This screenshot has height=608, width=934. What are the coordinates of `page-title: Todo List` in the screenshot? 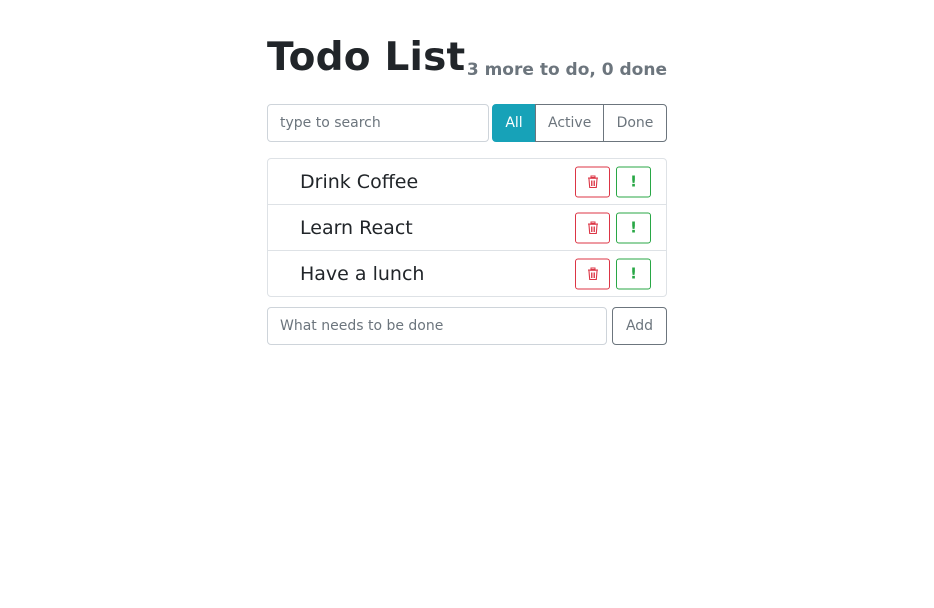 It's located at (366, 57).